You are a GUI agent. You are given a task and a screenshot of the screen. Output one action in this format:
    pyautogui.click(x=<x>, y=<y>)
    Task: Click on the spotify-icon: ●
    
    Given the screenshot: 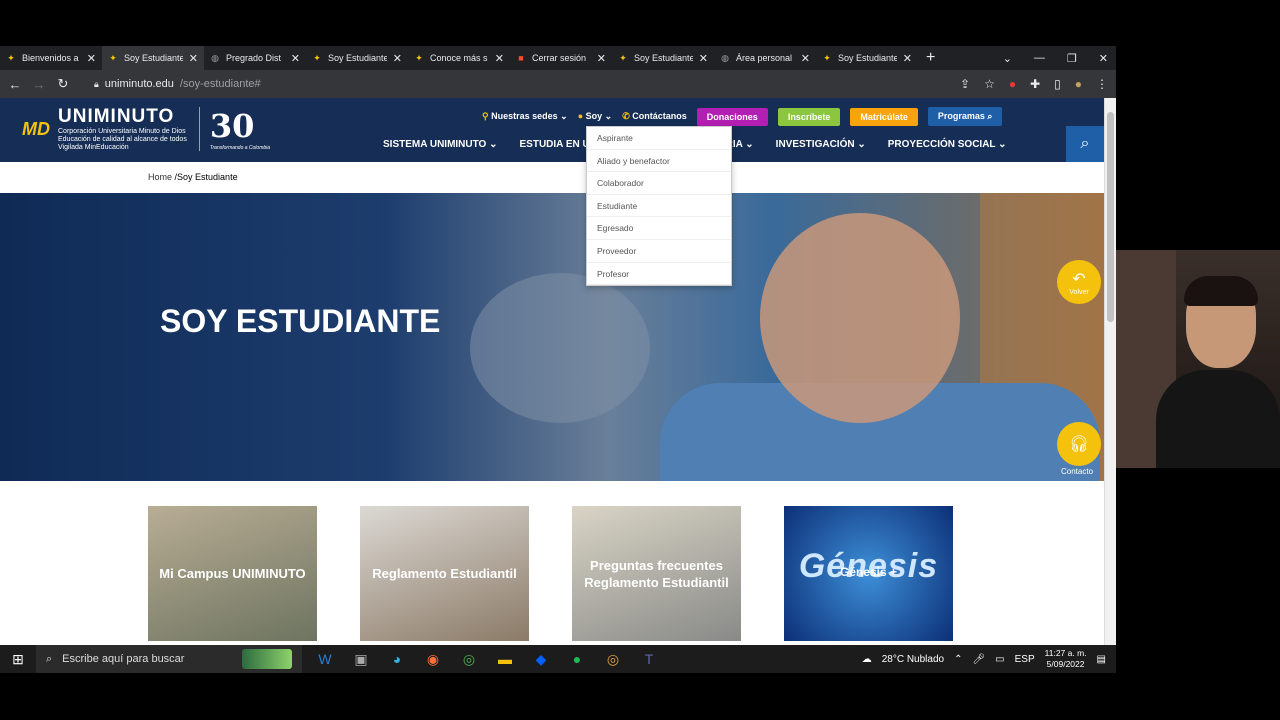 What is the action you would take?
    pyautogui.click(x=577, y=659)
    